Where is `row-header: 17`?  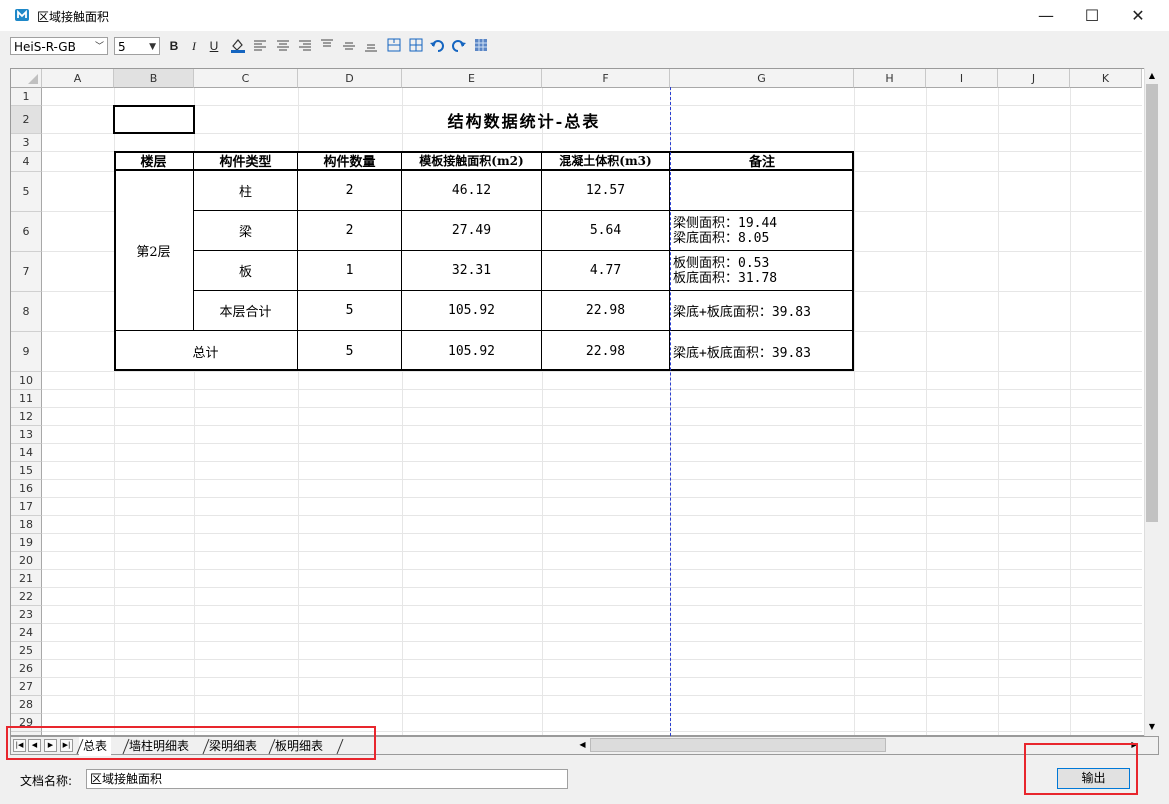 row-header: 17 is located at coordinates (26, 507).